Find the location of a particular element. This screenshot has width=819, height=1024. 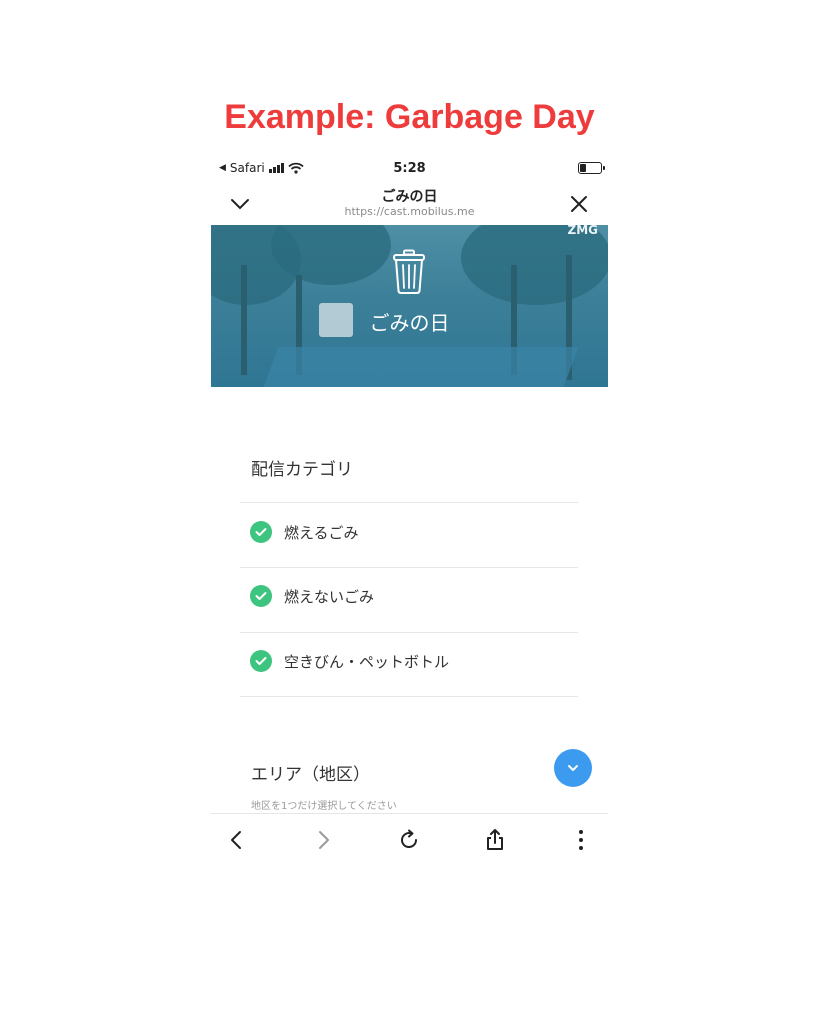

status-time: 5:28 is located at coordinates (409, 168).